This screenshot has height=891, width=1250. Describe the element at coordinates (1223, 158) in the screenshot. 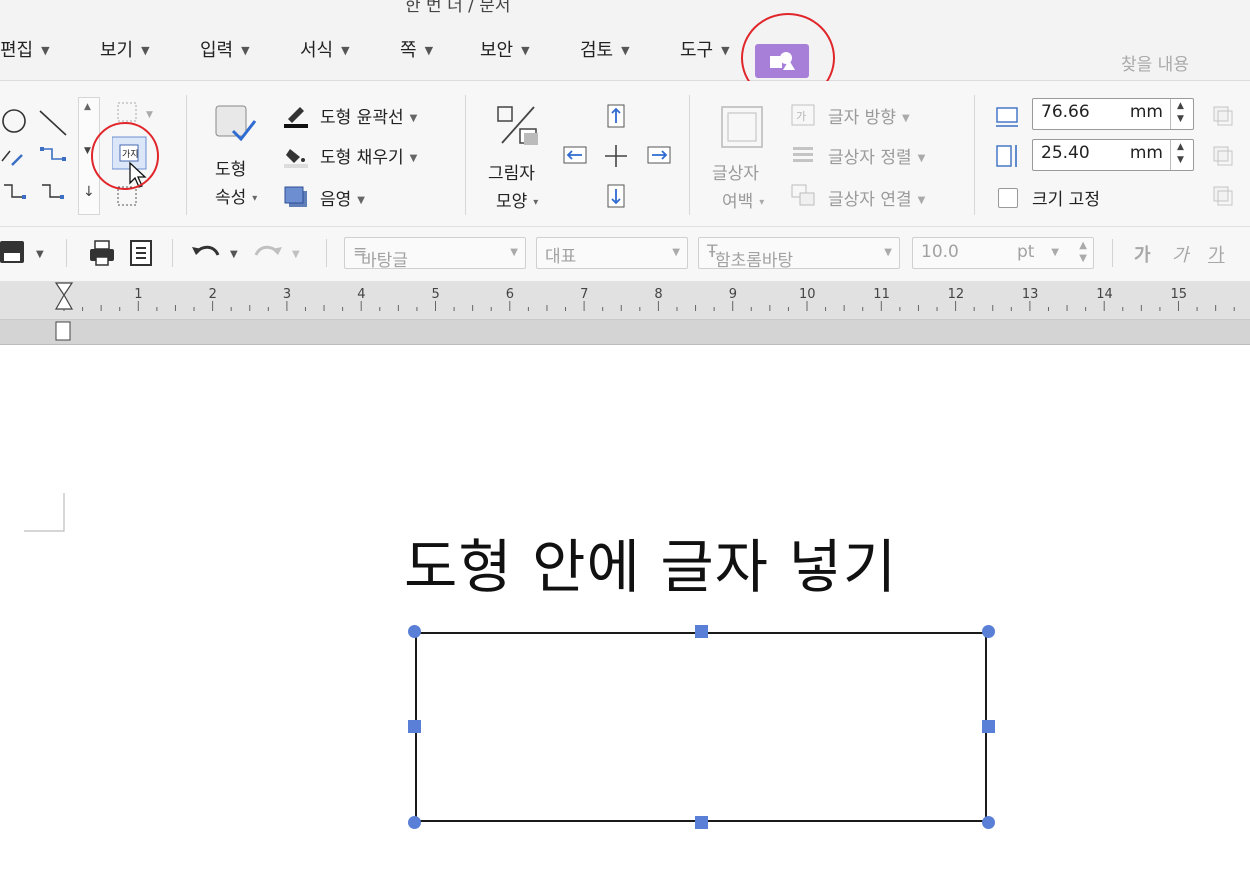

I see `arrange-icons` at that location.